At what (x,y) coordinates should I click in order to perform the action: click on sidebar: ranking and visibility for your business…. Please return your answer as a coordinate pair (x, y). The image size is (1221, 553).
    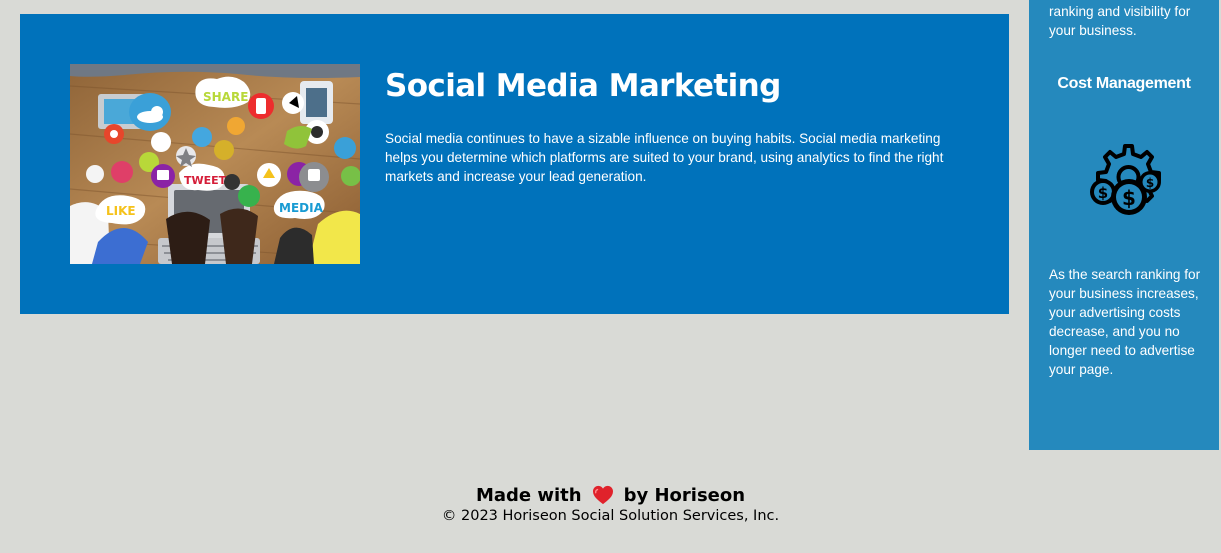
    Looking at the image, I should click on (1124, 225).